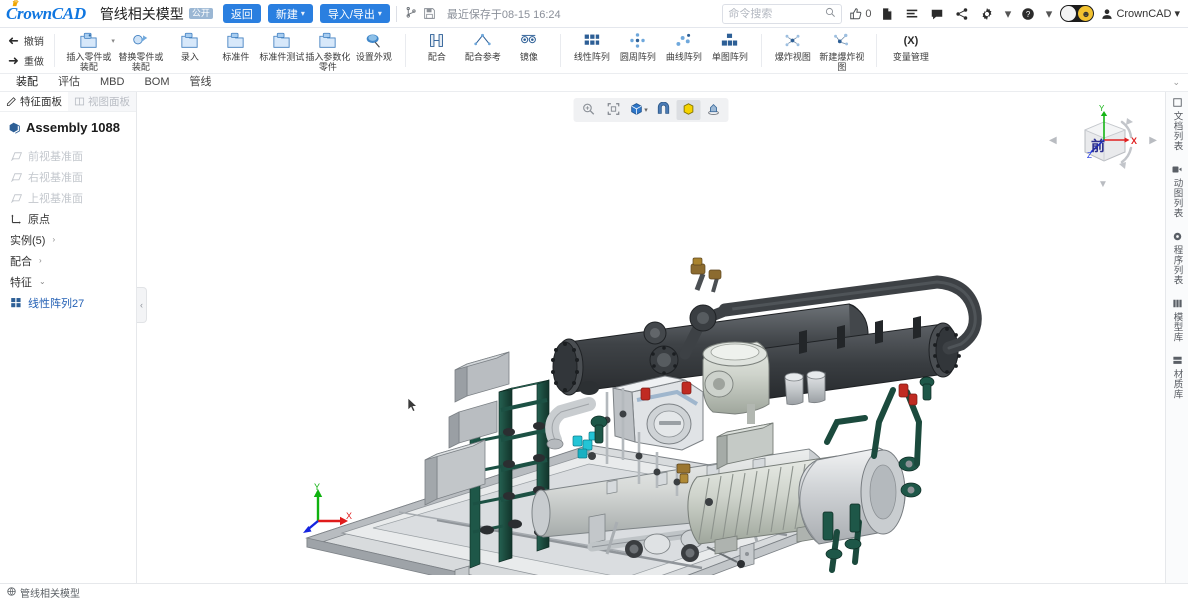 Image resolution: width=1188 pixels, height=600 pixels. I want to click on rail-item-program-list: 程序列表, so click(1177, 258).